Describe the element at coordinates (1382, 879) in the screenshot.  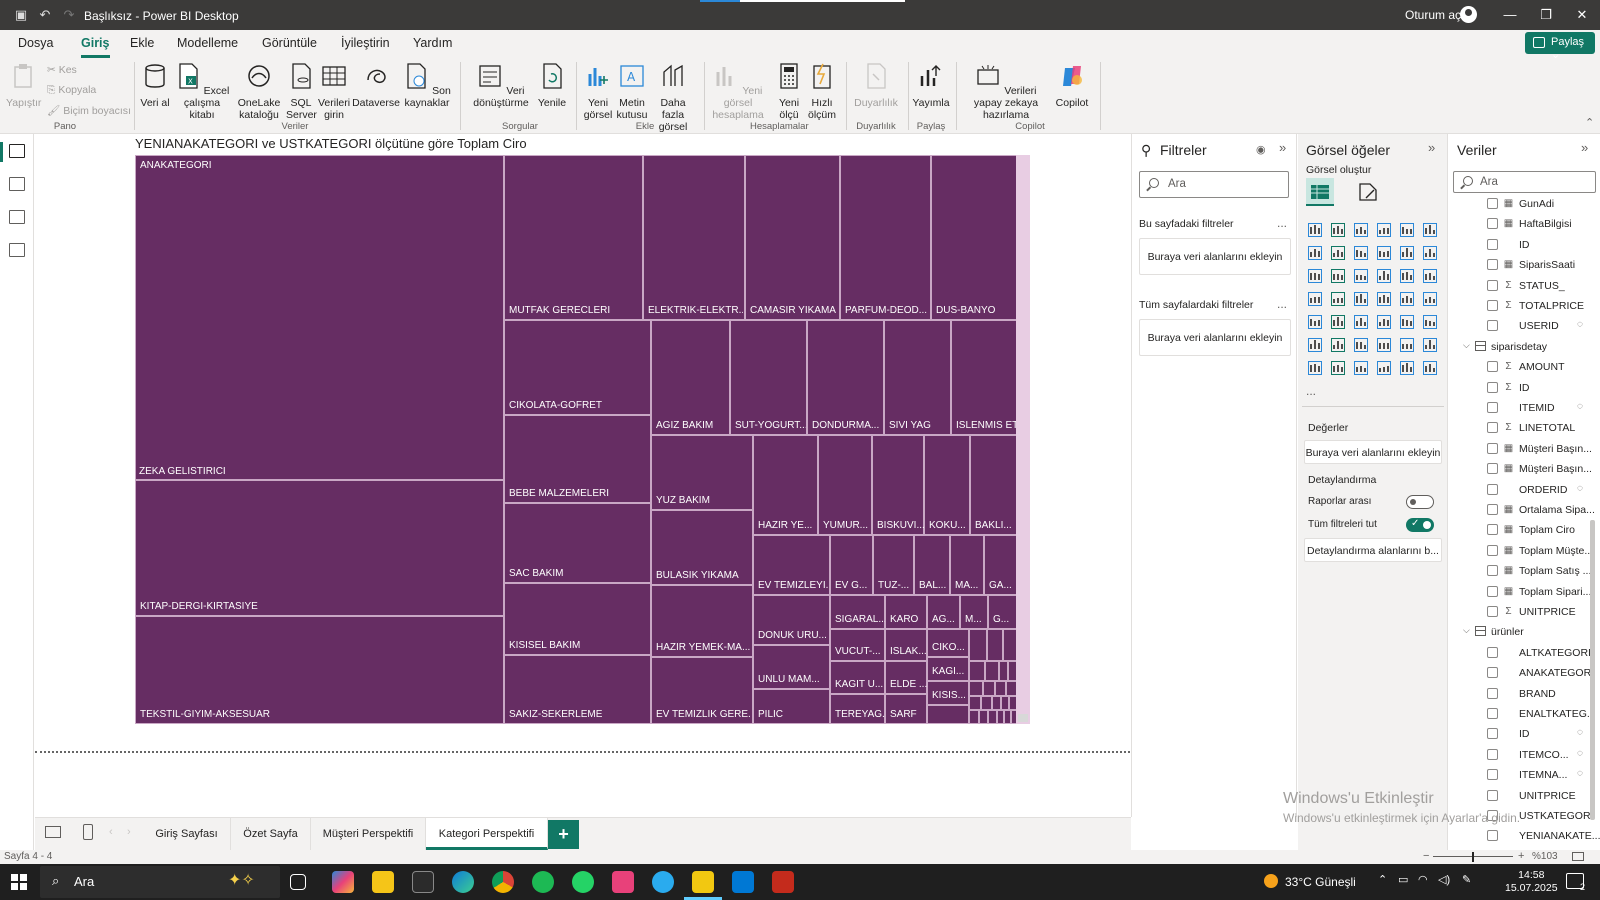
I see `tray-chevron-icon: ⌃` at that location.